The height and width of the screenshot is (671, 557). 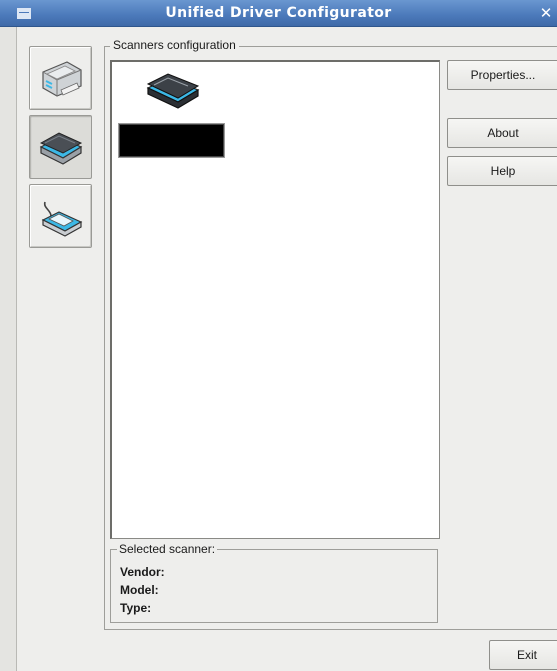 I want to click on port-icon, so click(x=62, y=219).